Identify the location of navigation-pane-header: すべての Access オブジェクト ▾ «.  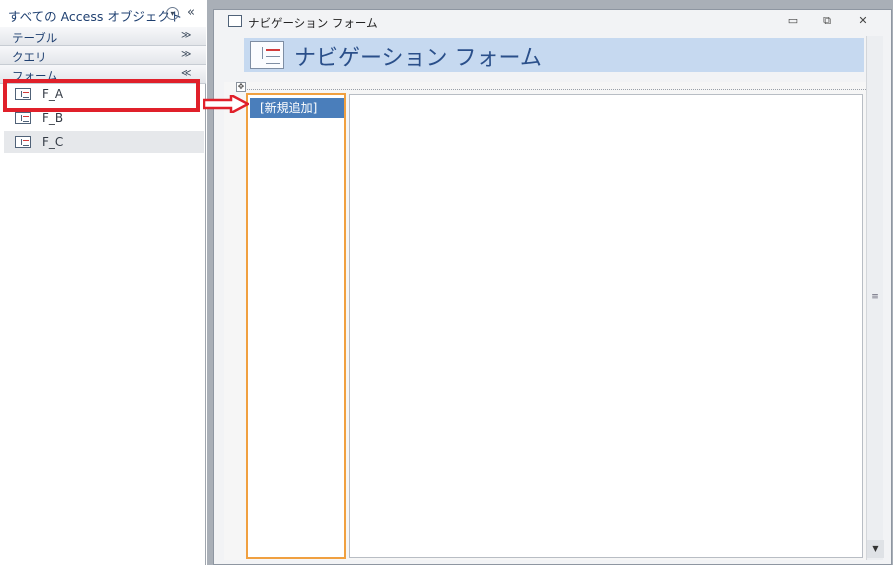
(103, 14).